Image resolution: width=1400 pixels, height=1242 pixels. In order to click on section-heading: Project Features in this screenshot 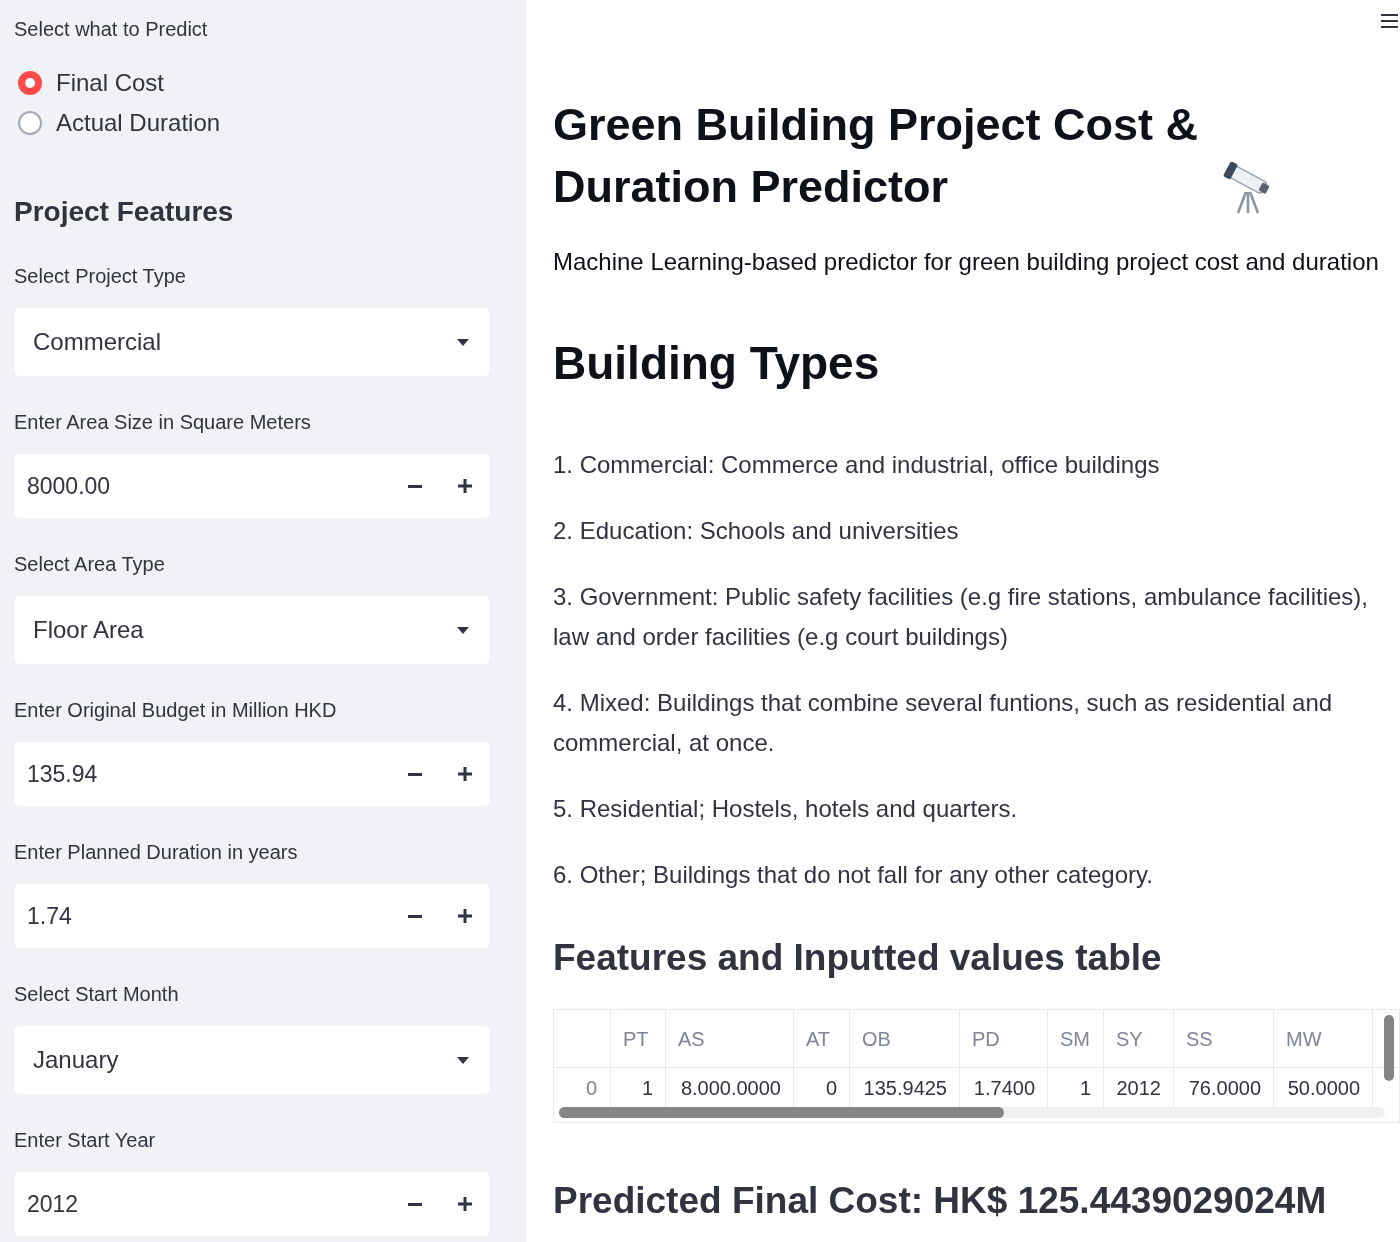, I will do `click(124, 212)`.